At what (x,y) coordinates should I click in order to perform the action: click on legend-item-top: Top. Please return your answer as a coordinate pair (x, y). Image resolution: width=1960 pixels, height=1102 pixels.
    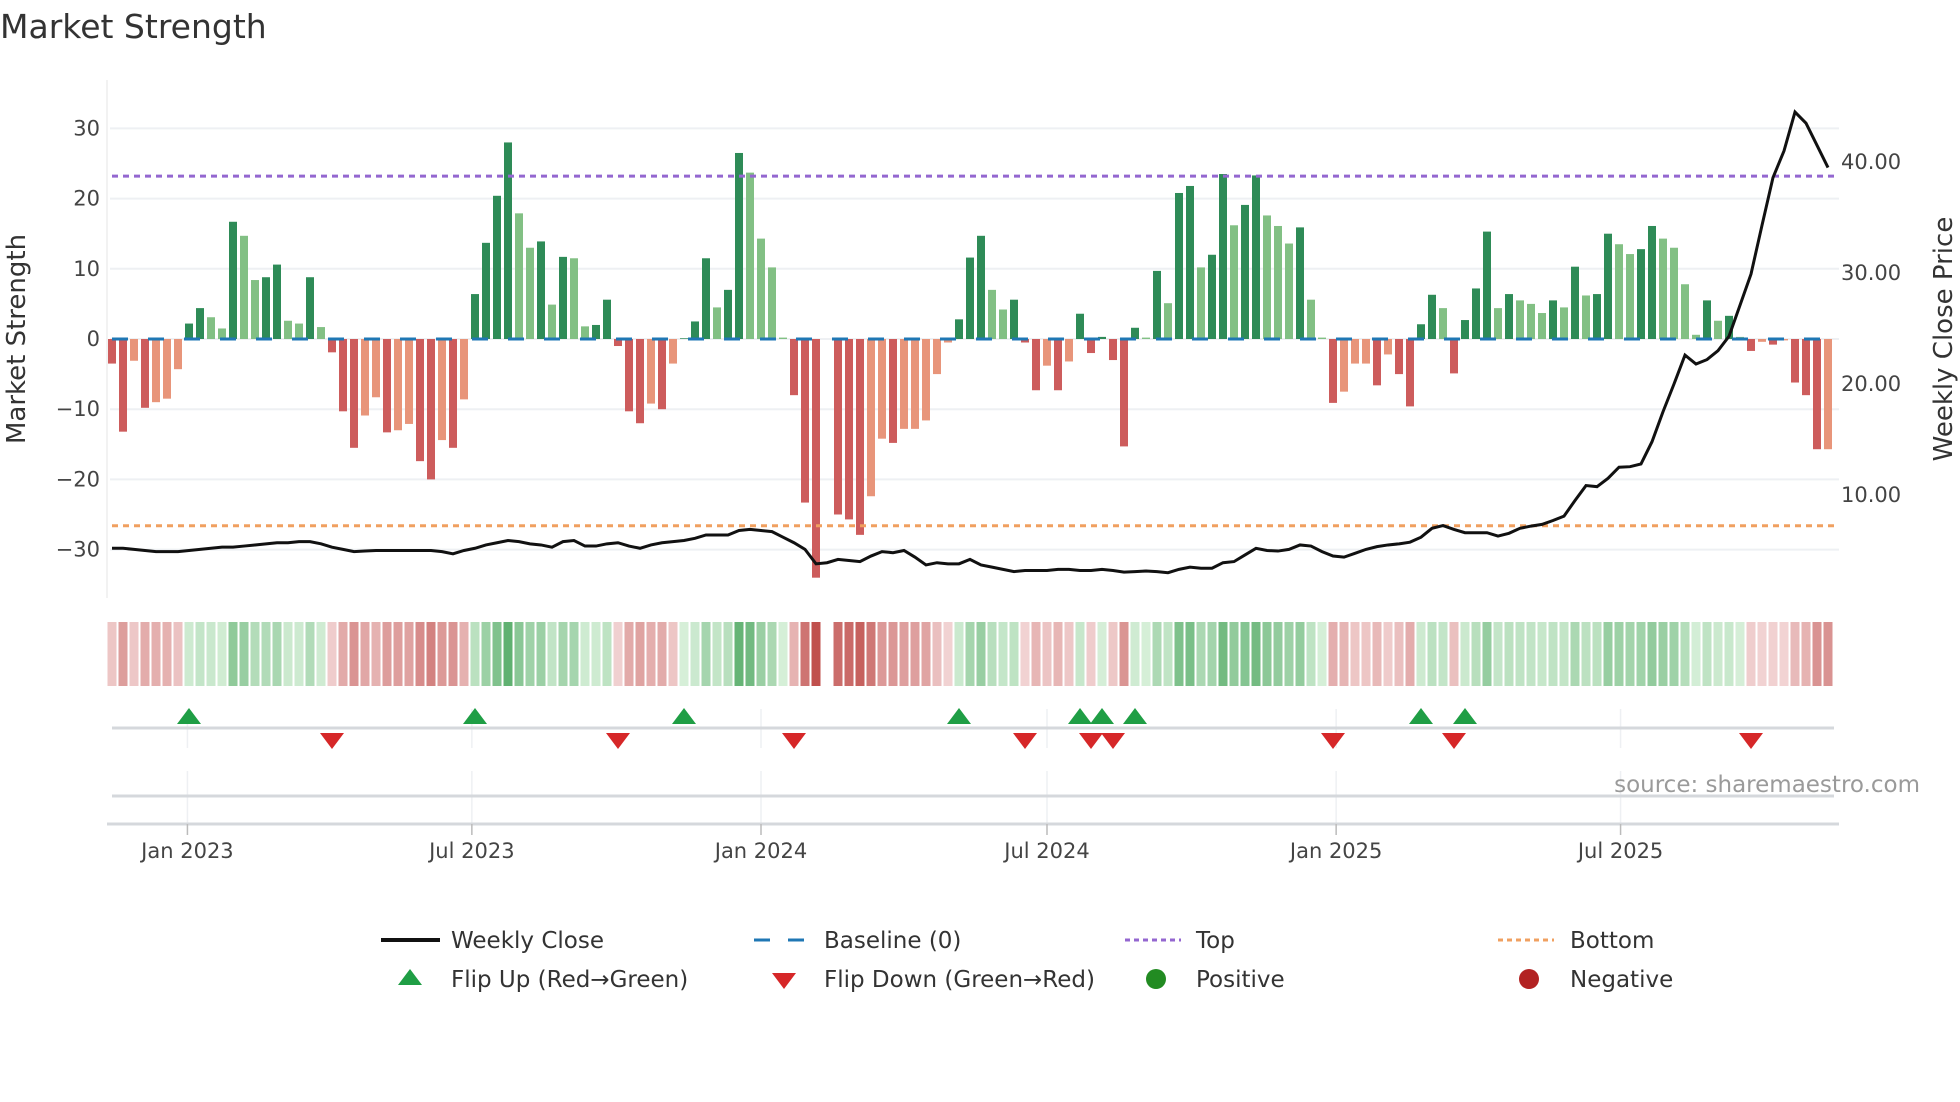
    Looking at the image, I should click on (1180, 941).